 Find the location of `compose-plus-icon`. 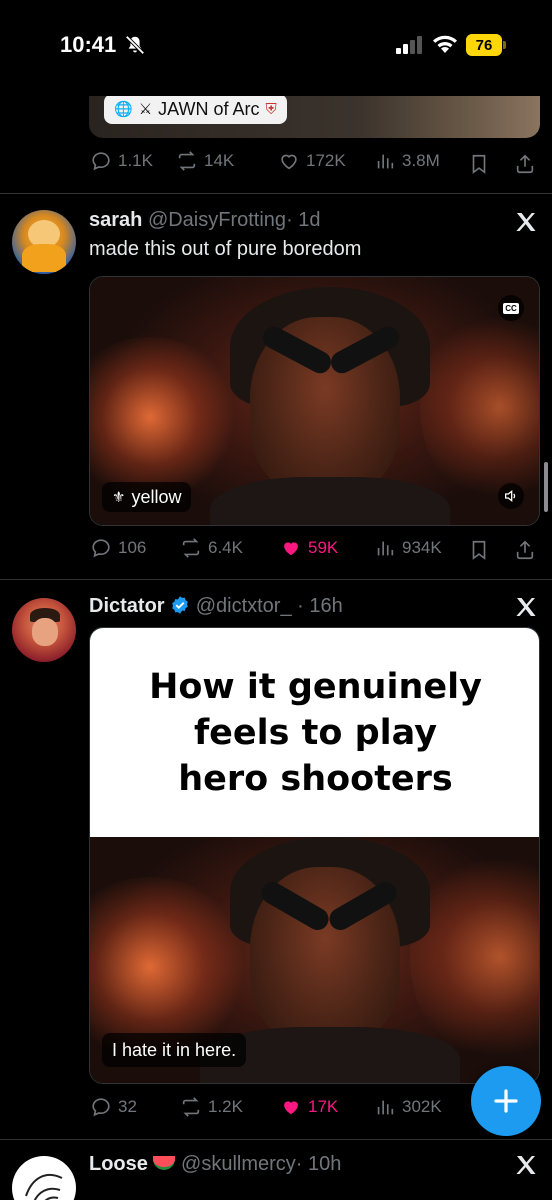

compose-plus-icon is located at coordinates (506, 1101).